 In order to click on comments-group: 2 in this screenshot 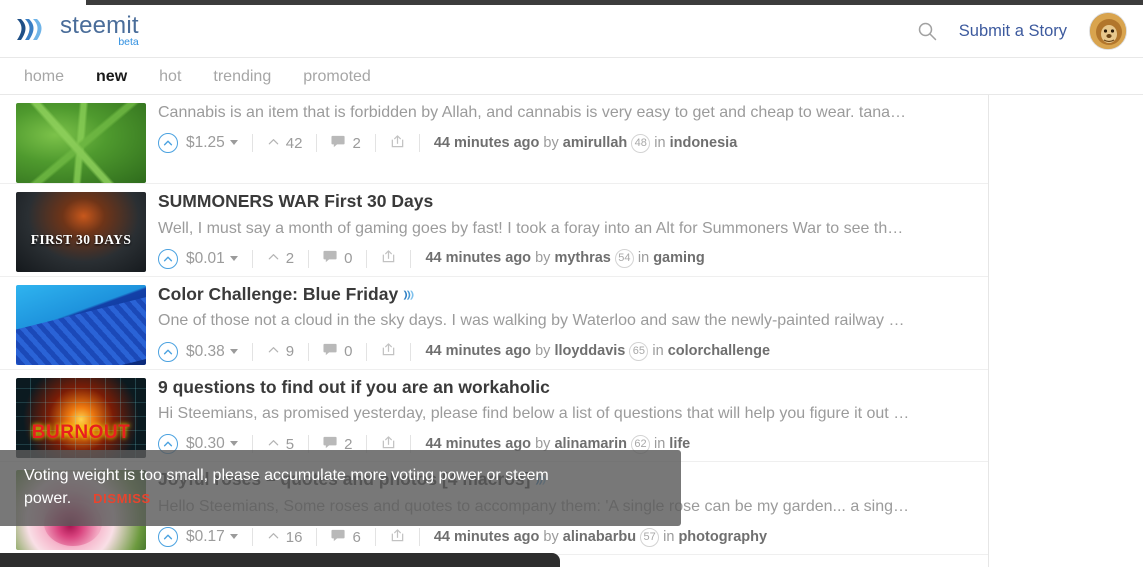, I will do `click(346, 143)`.